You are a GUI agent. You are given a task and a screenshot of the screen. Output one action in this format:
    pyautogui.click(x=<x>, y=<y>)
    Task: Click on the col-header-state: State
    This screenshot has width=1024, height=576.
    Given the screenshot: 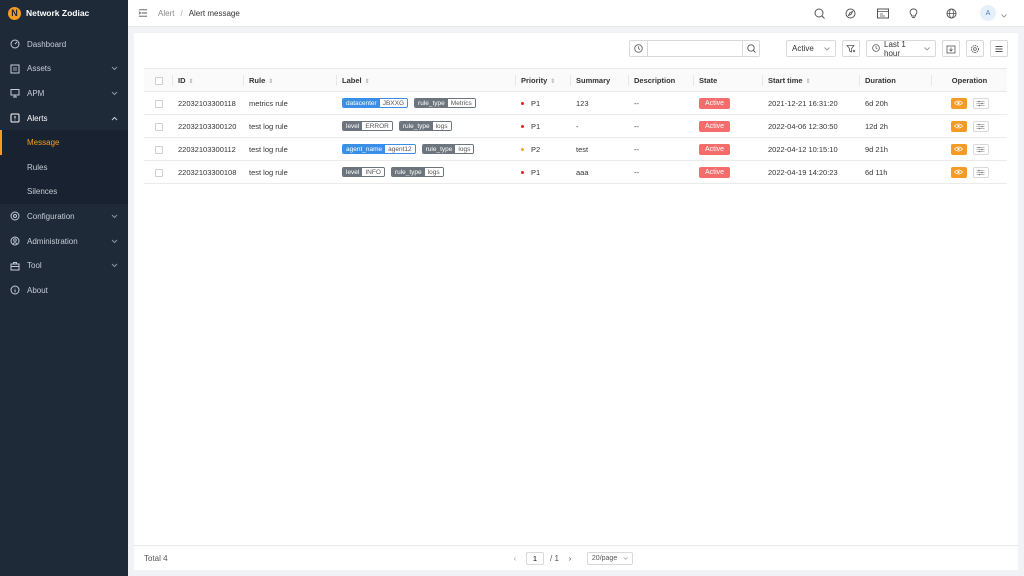 What is the action you would take?
    pyautogui.click(x=728, y=80)
    